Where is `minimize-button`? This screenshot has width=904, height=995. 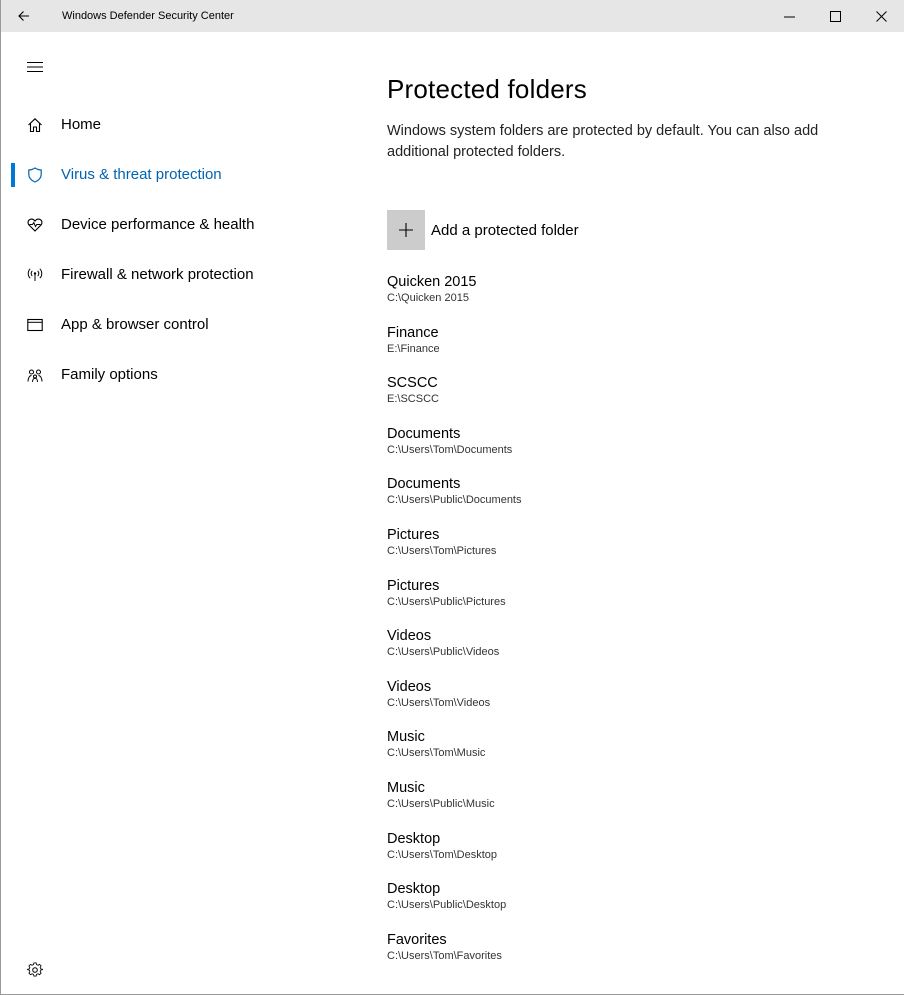
minimize-button is located at coordinates (789, 16).